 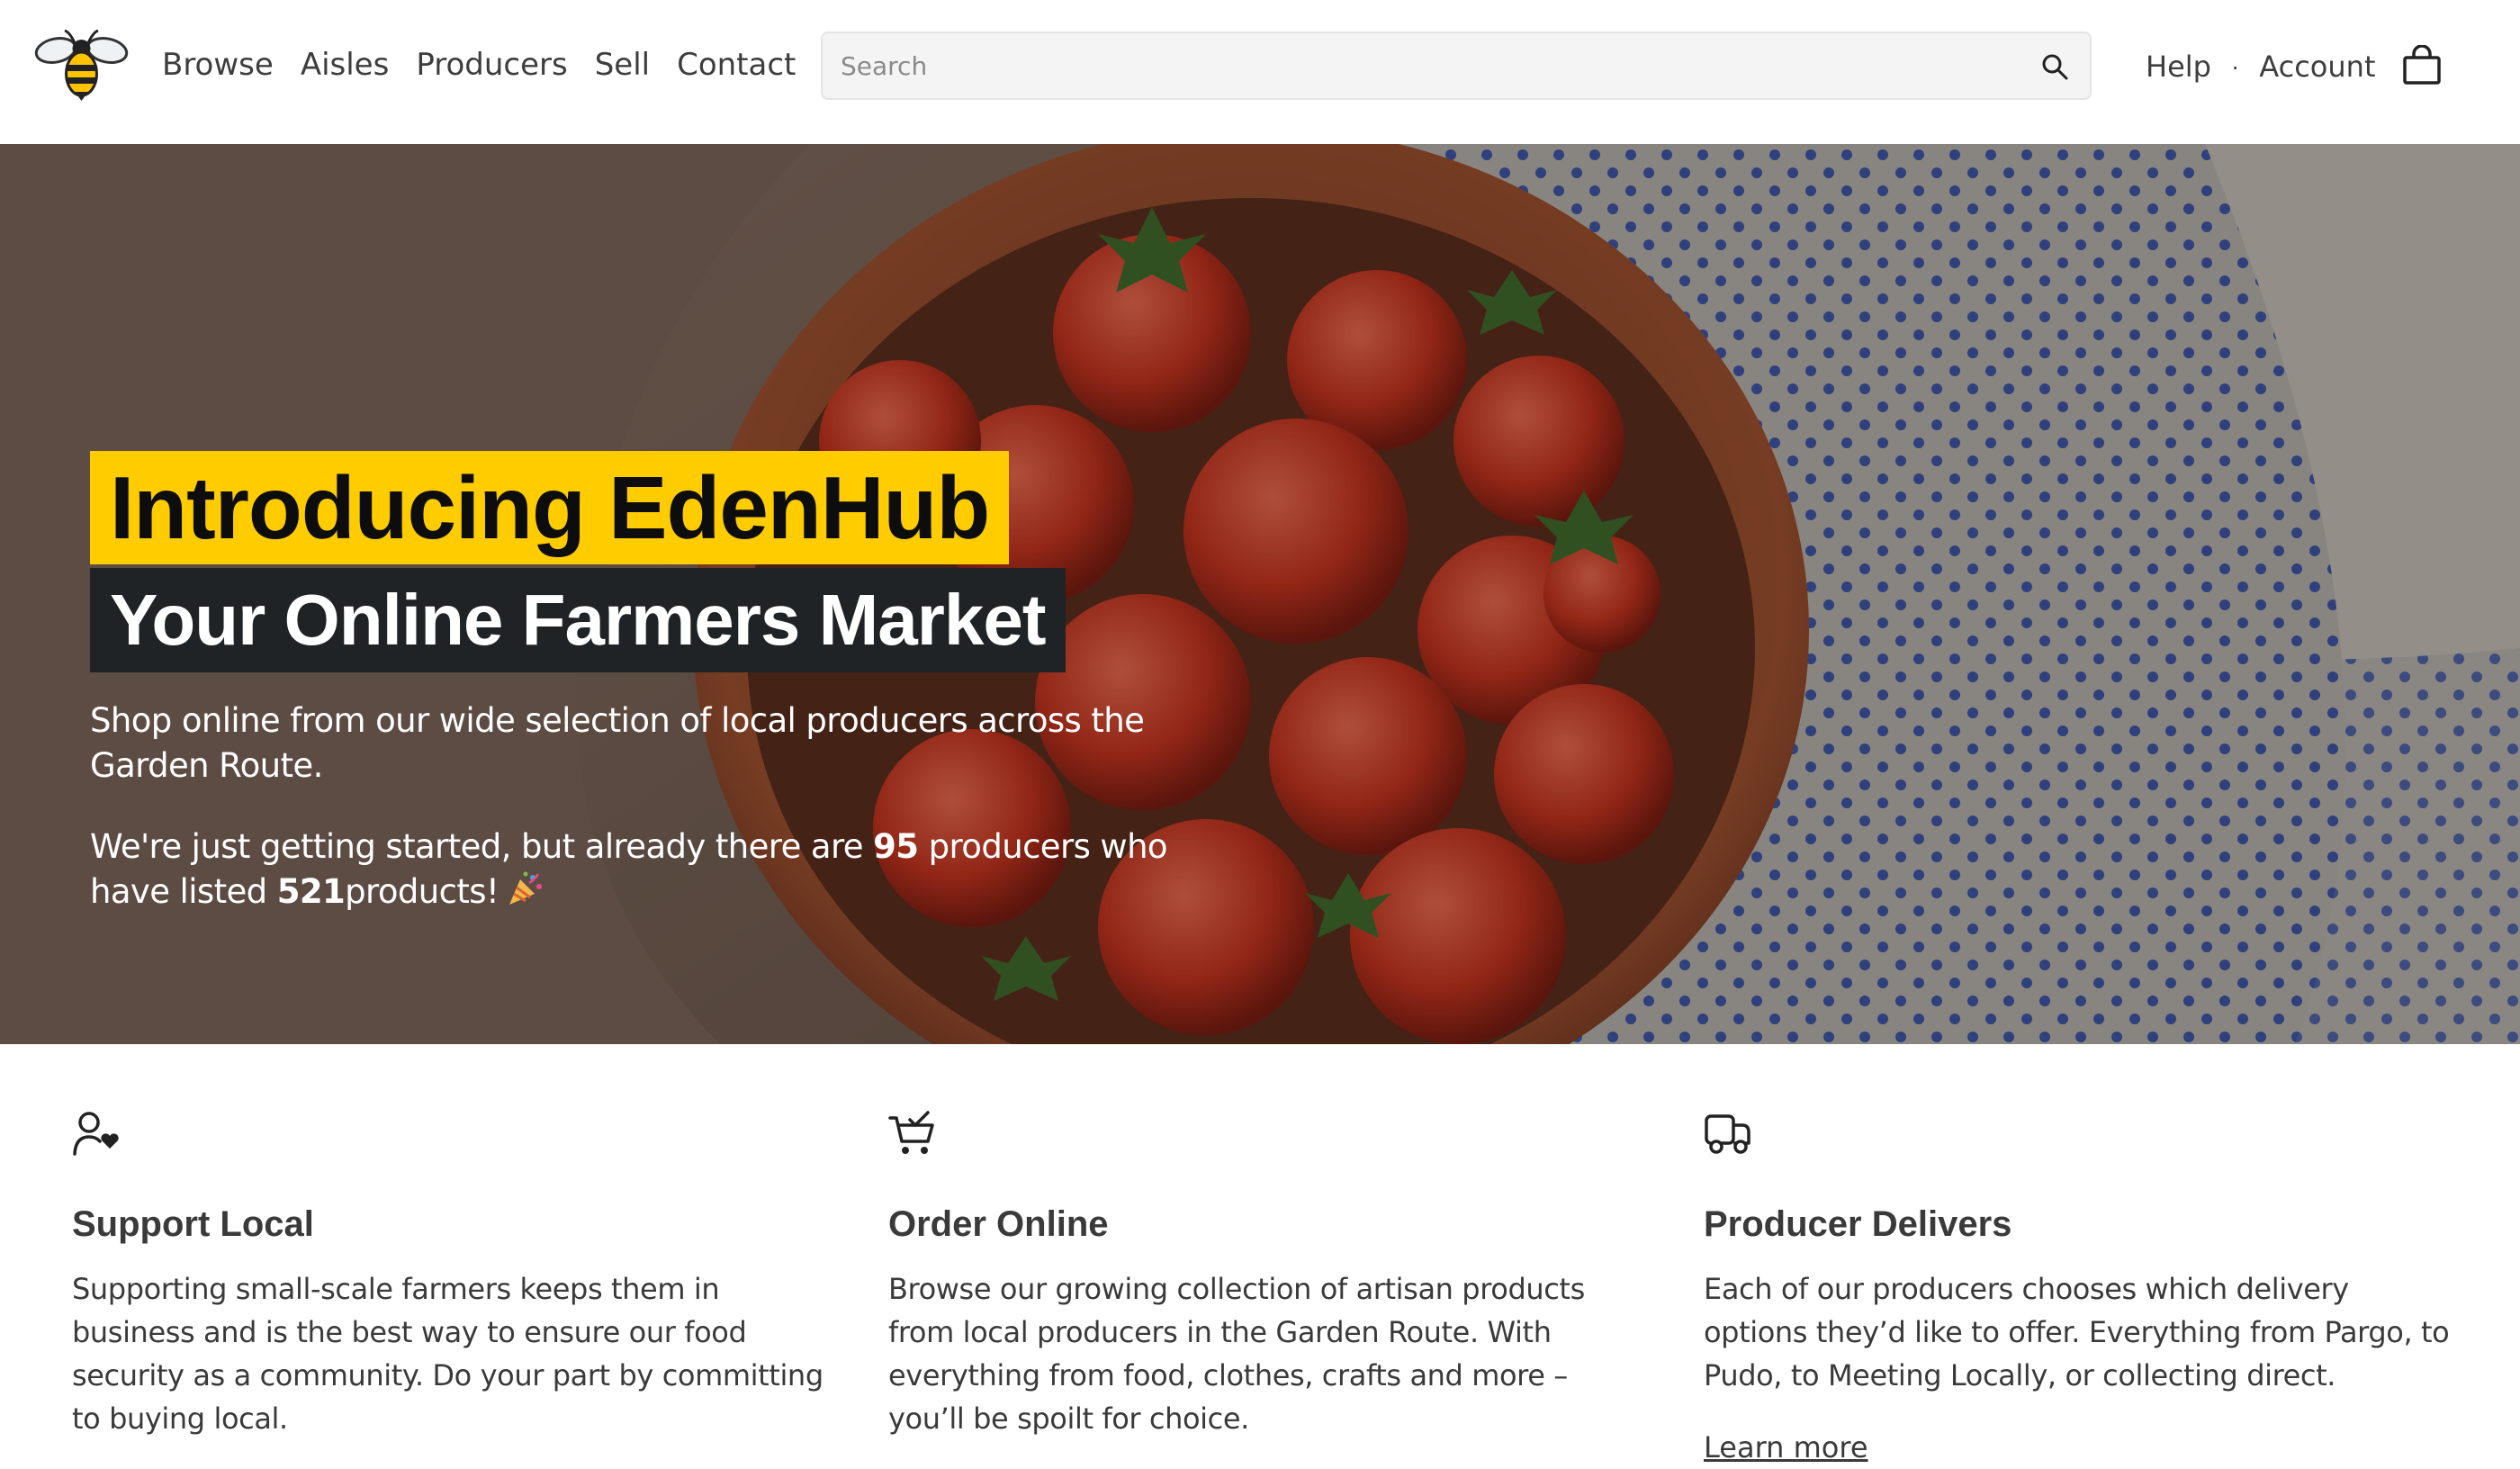 I want to click on hero-stats-part3: products!, so click(x=422, y=891).